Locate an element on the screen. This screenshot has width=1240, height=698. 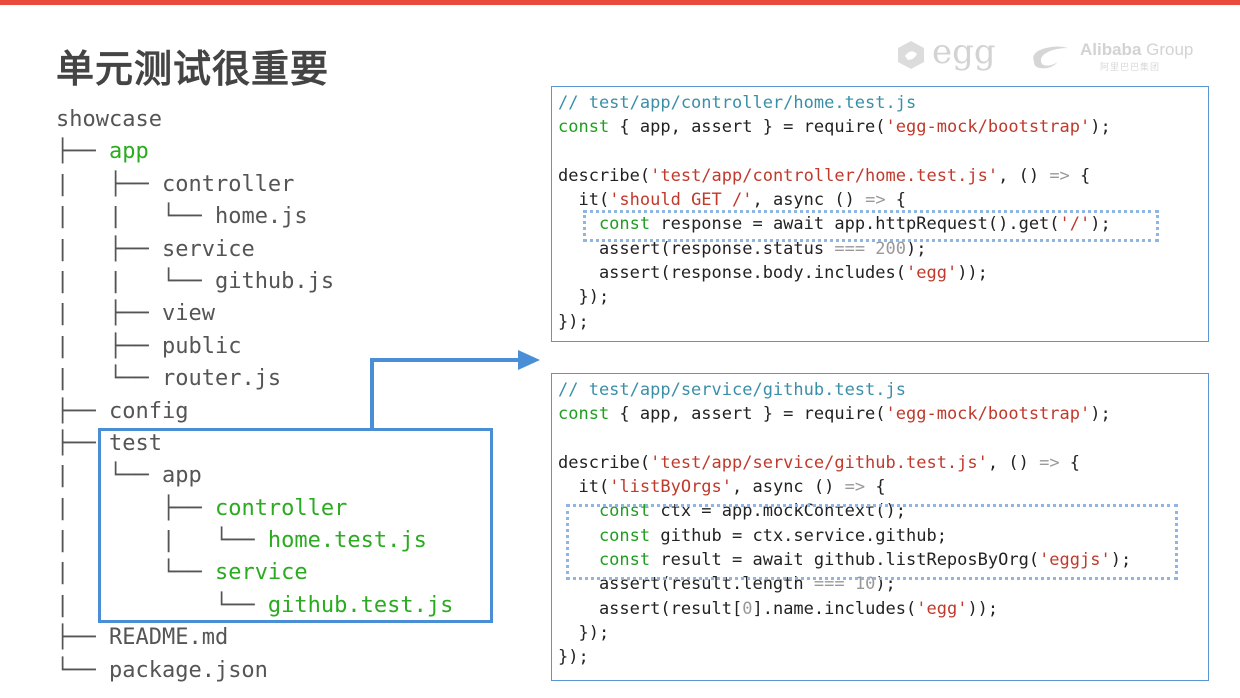
tree-branch: └── is located at coordinates (82, 670).